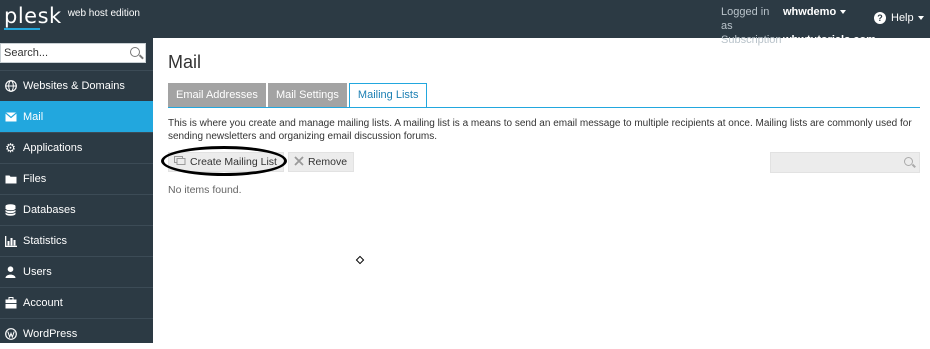 The width and height of the screenshot is (930, 349). What do you see at coordinates (43, 303) in the screenshot?
I see `sidebar-item-label: Account` at bounding box center [43, 303].